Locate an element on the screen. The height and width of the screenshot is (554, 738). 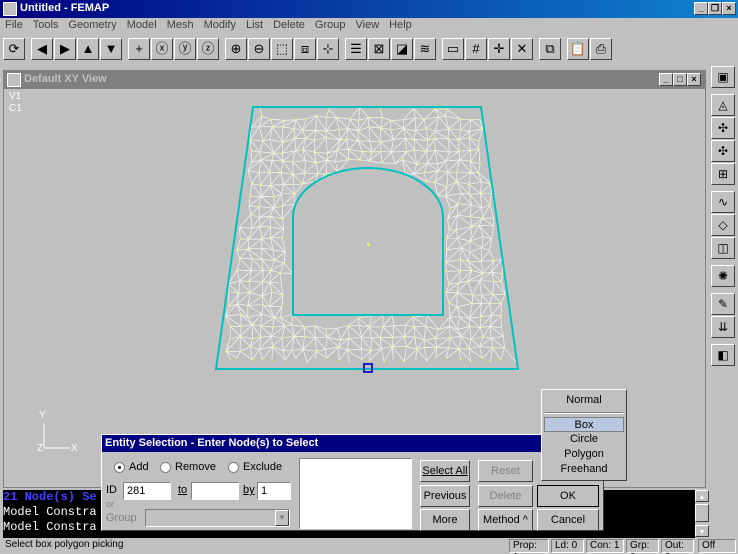
method-item-normal: Normal is located at coordinates (584, 400).